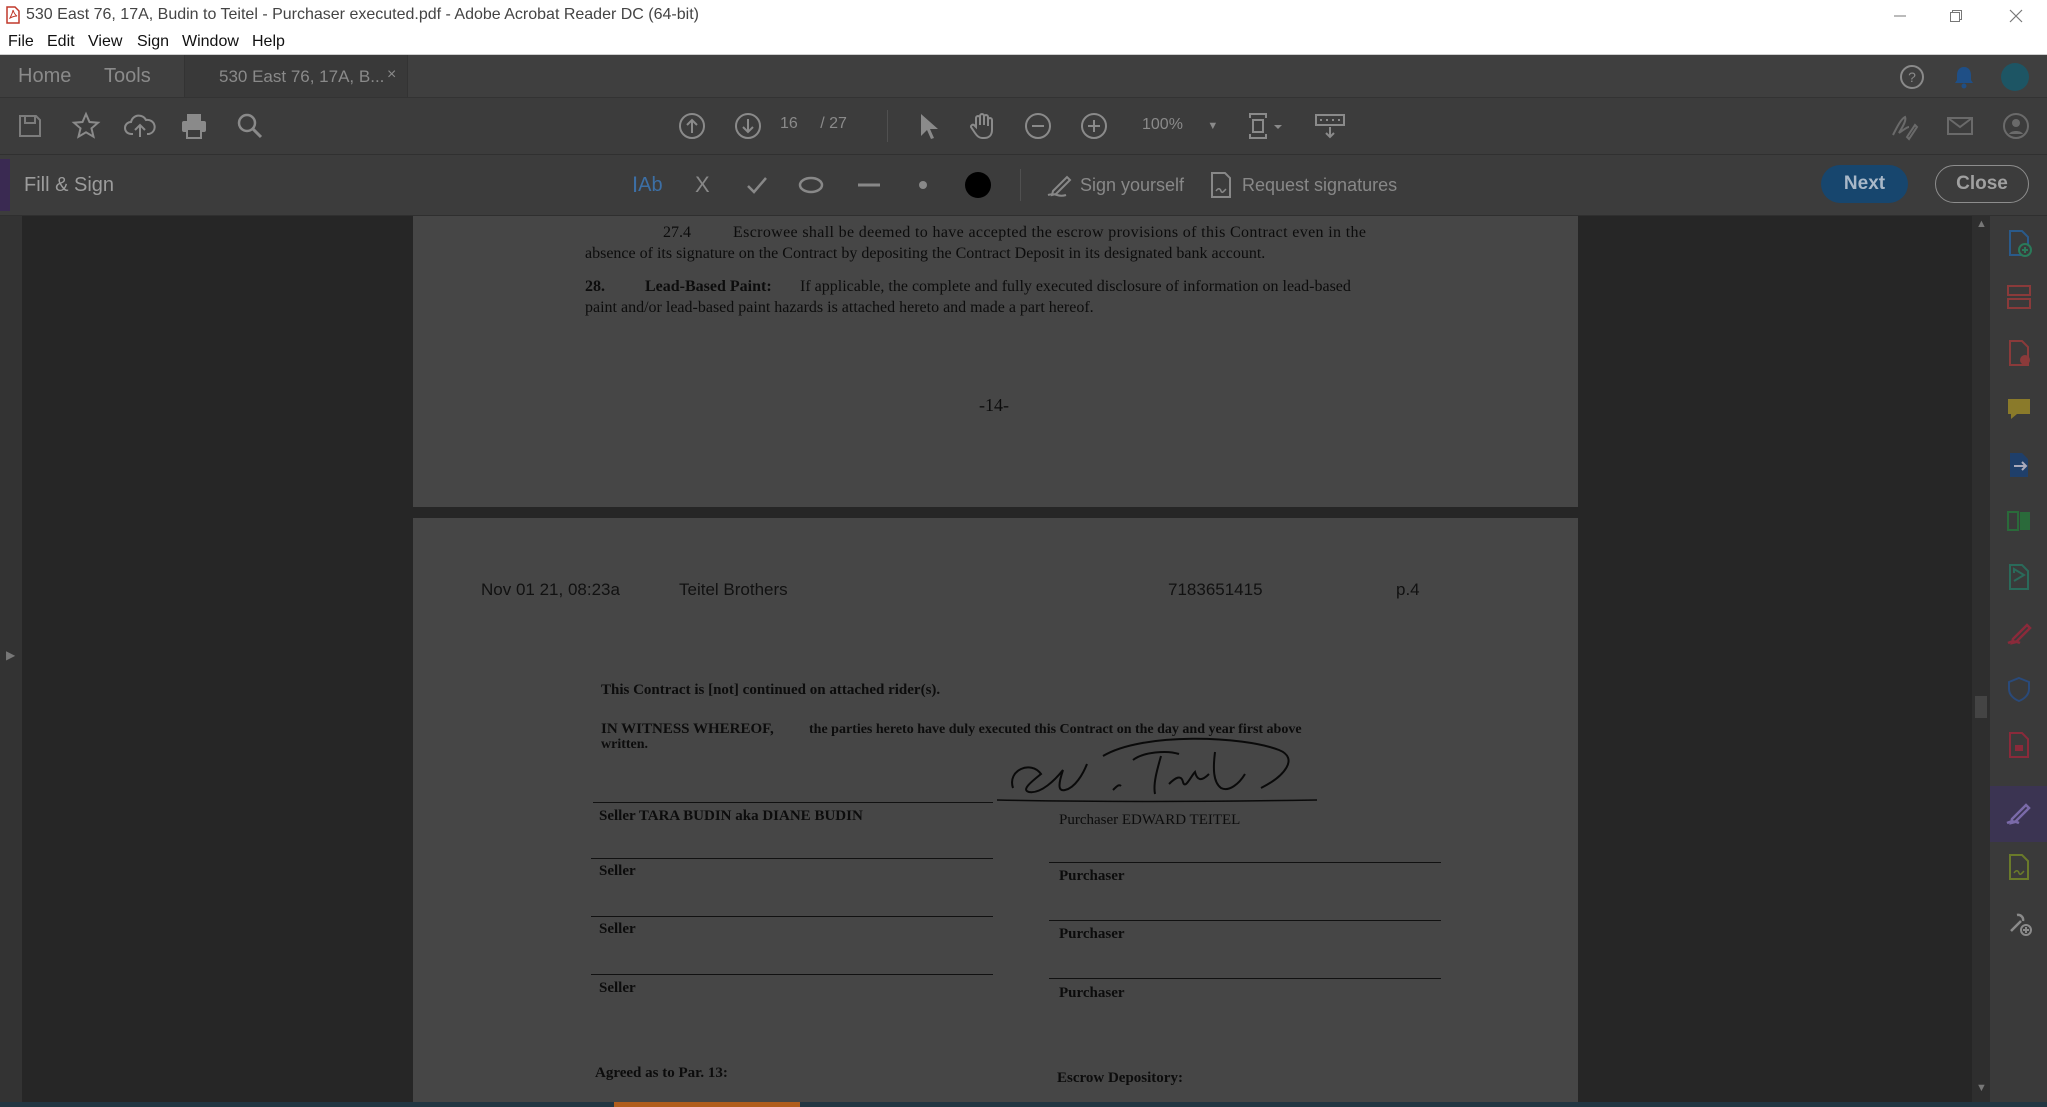  What do you see at coordinates (1981, 224) in the screenshot?
I see `scroll-up-icon: ▲` at bounding box center [1981, 224].